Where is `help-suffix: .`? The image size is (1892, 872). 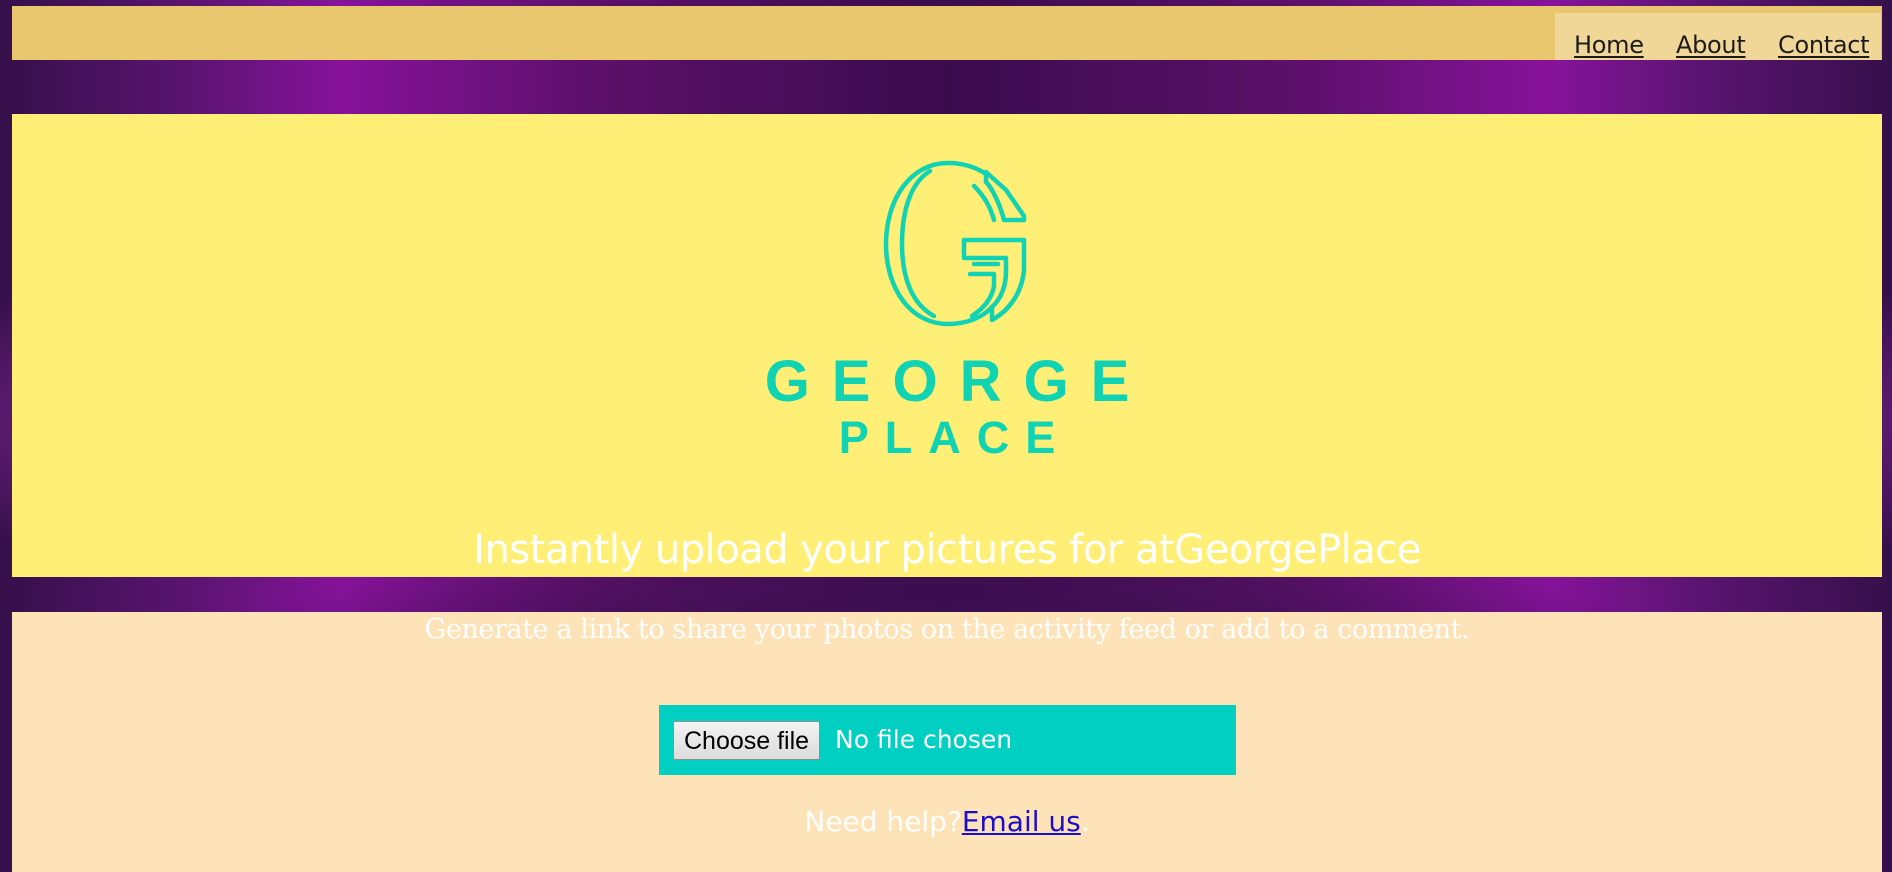 help-suffix: . is located at coordinates (1085, 821).